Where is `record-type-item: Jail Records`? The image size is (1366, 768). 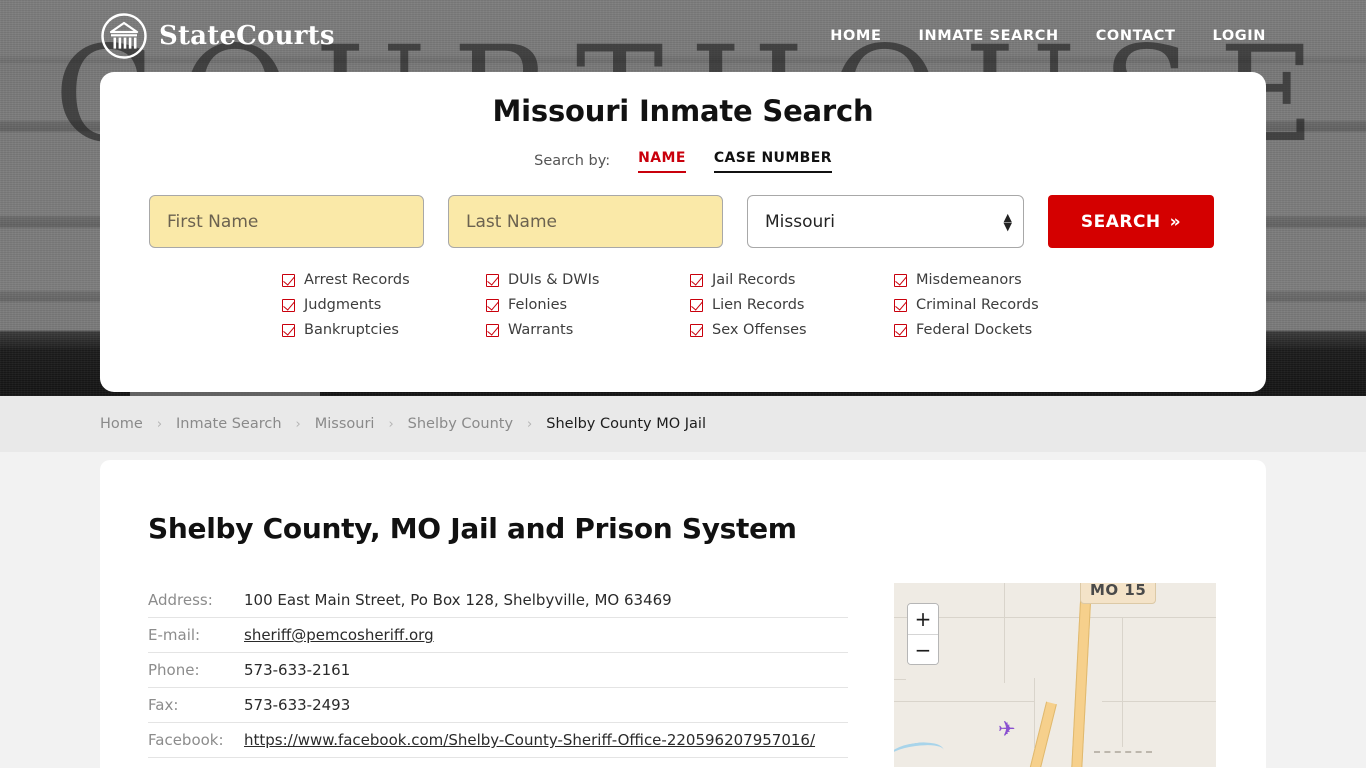
record-type-item: Jail Records is located at coordinates (792, 280).